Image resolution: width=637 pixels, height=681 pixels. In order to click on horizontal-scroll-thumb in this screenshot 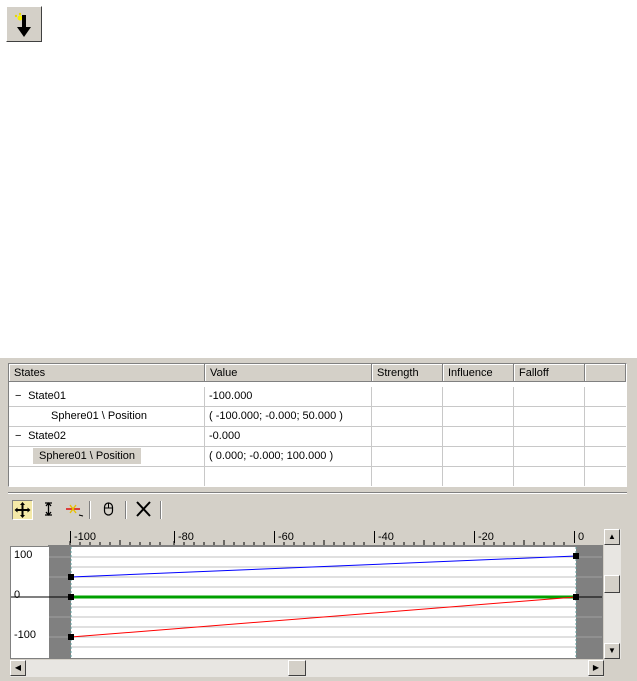, I will do `click(297, 668)`.